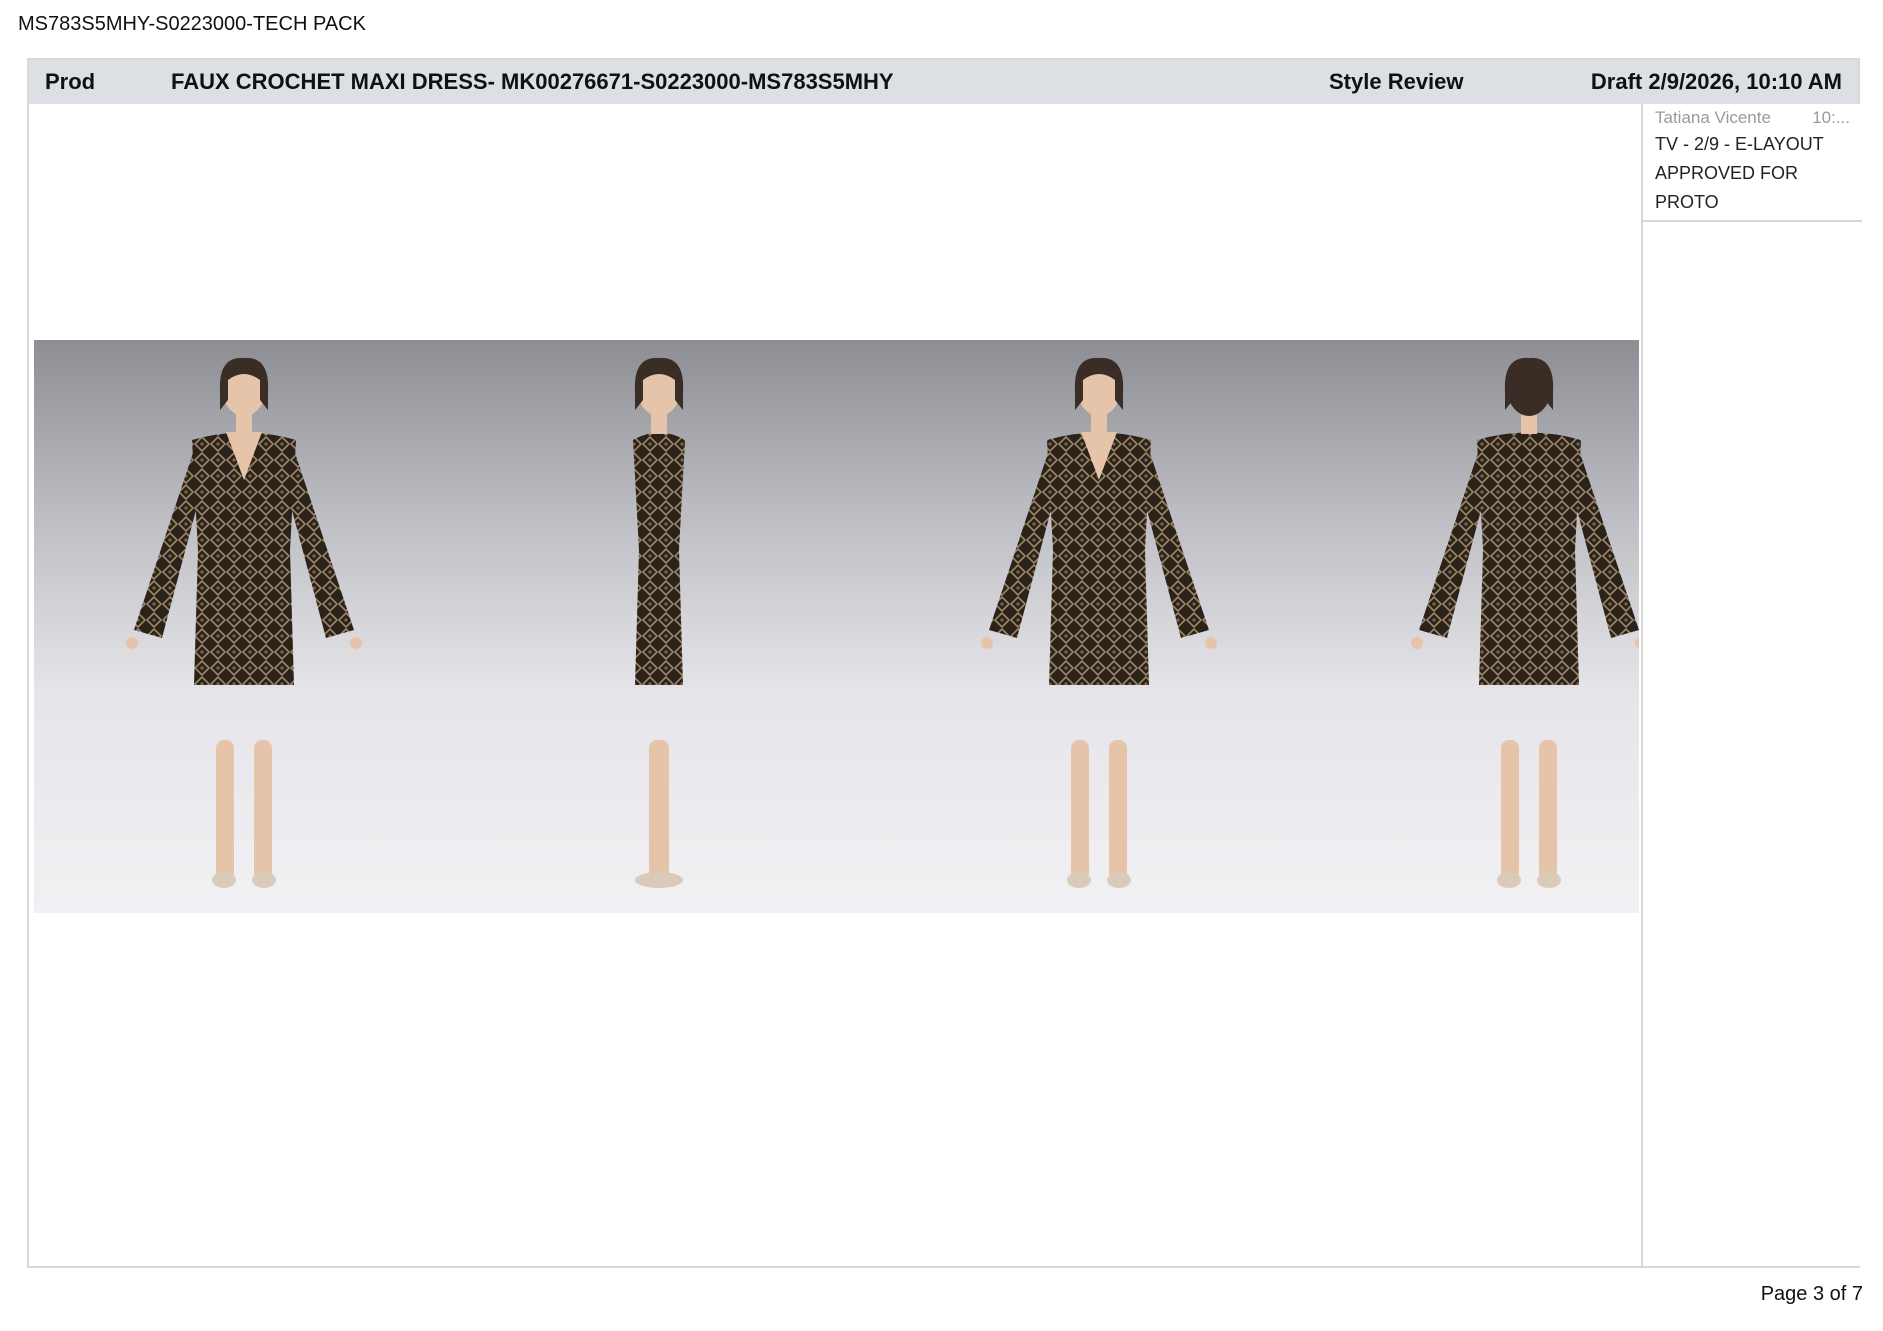 This screenshot has width=1883, height=1331. What do you see at coordinates (659, 622) in the screenshot?
I see `side-view-avatar` at bounding box center [659, 622].